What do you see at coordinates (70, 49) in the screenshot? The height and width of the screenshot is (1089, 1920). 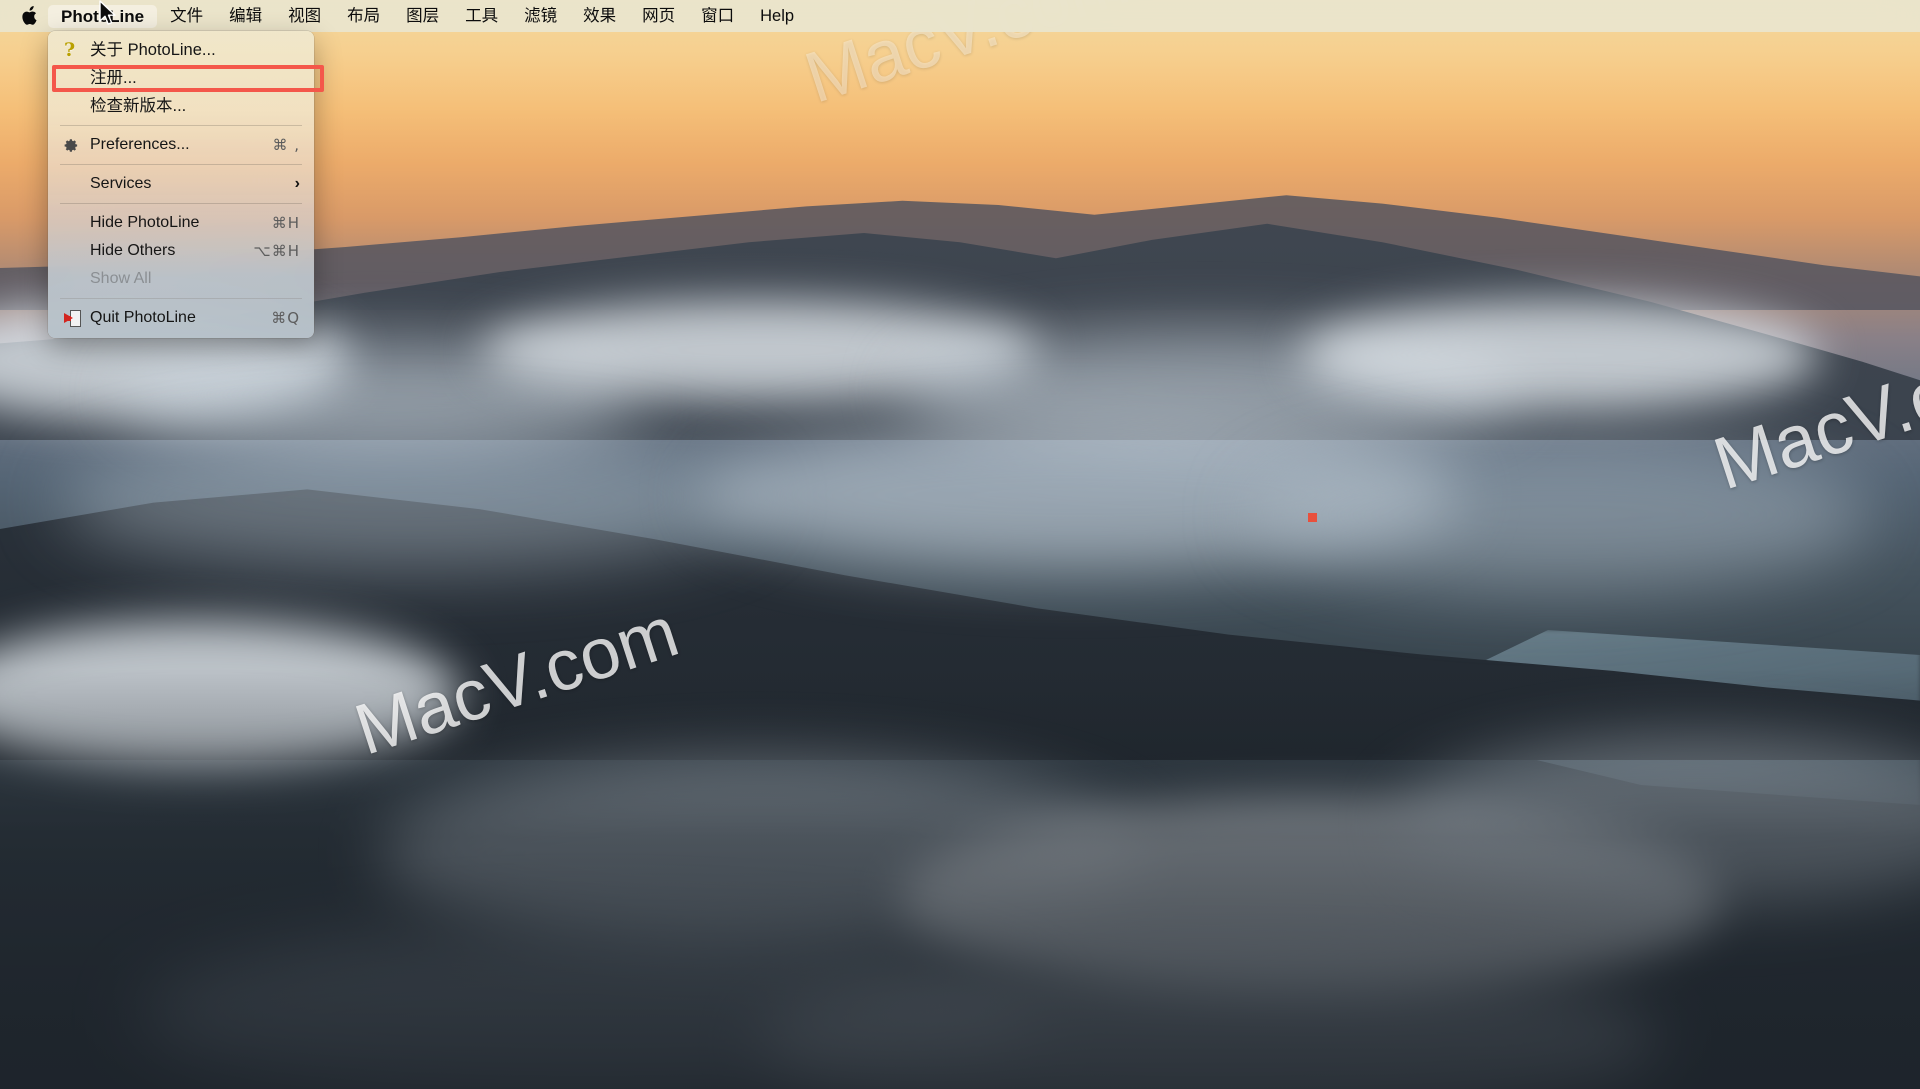 I see `question-mark-icon: ?` at bounding box center [70, 49].